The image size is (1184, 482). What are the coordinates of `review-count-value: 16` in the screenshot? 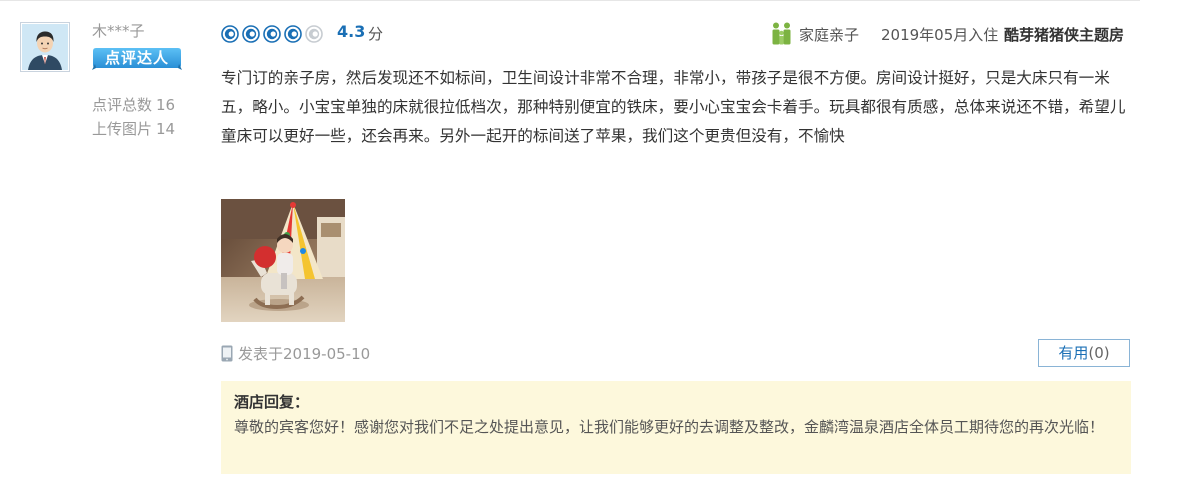 It's located at (166, 105).